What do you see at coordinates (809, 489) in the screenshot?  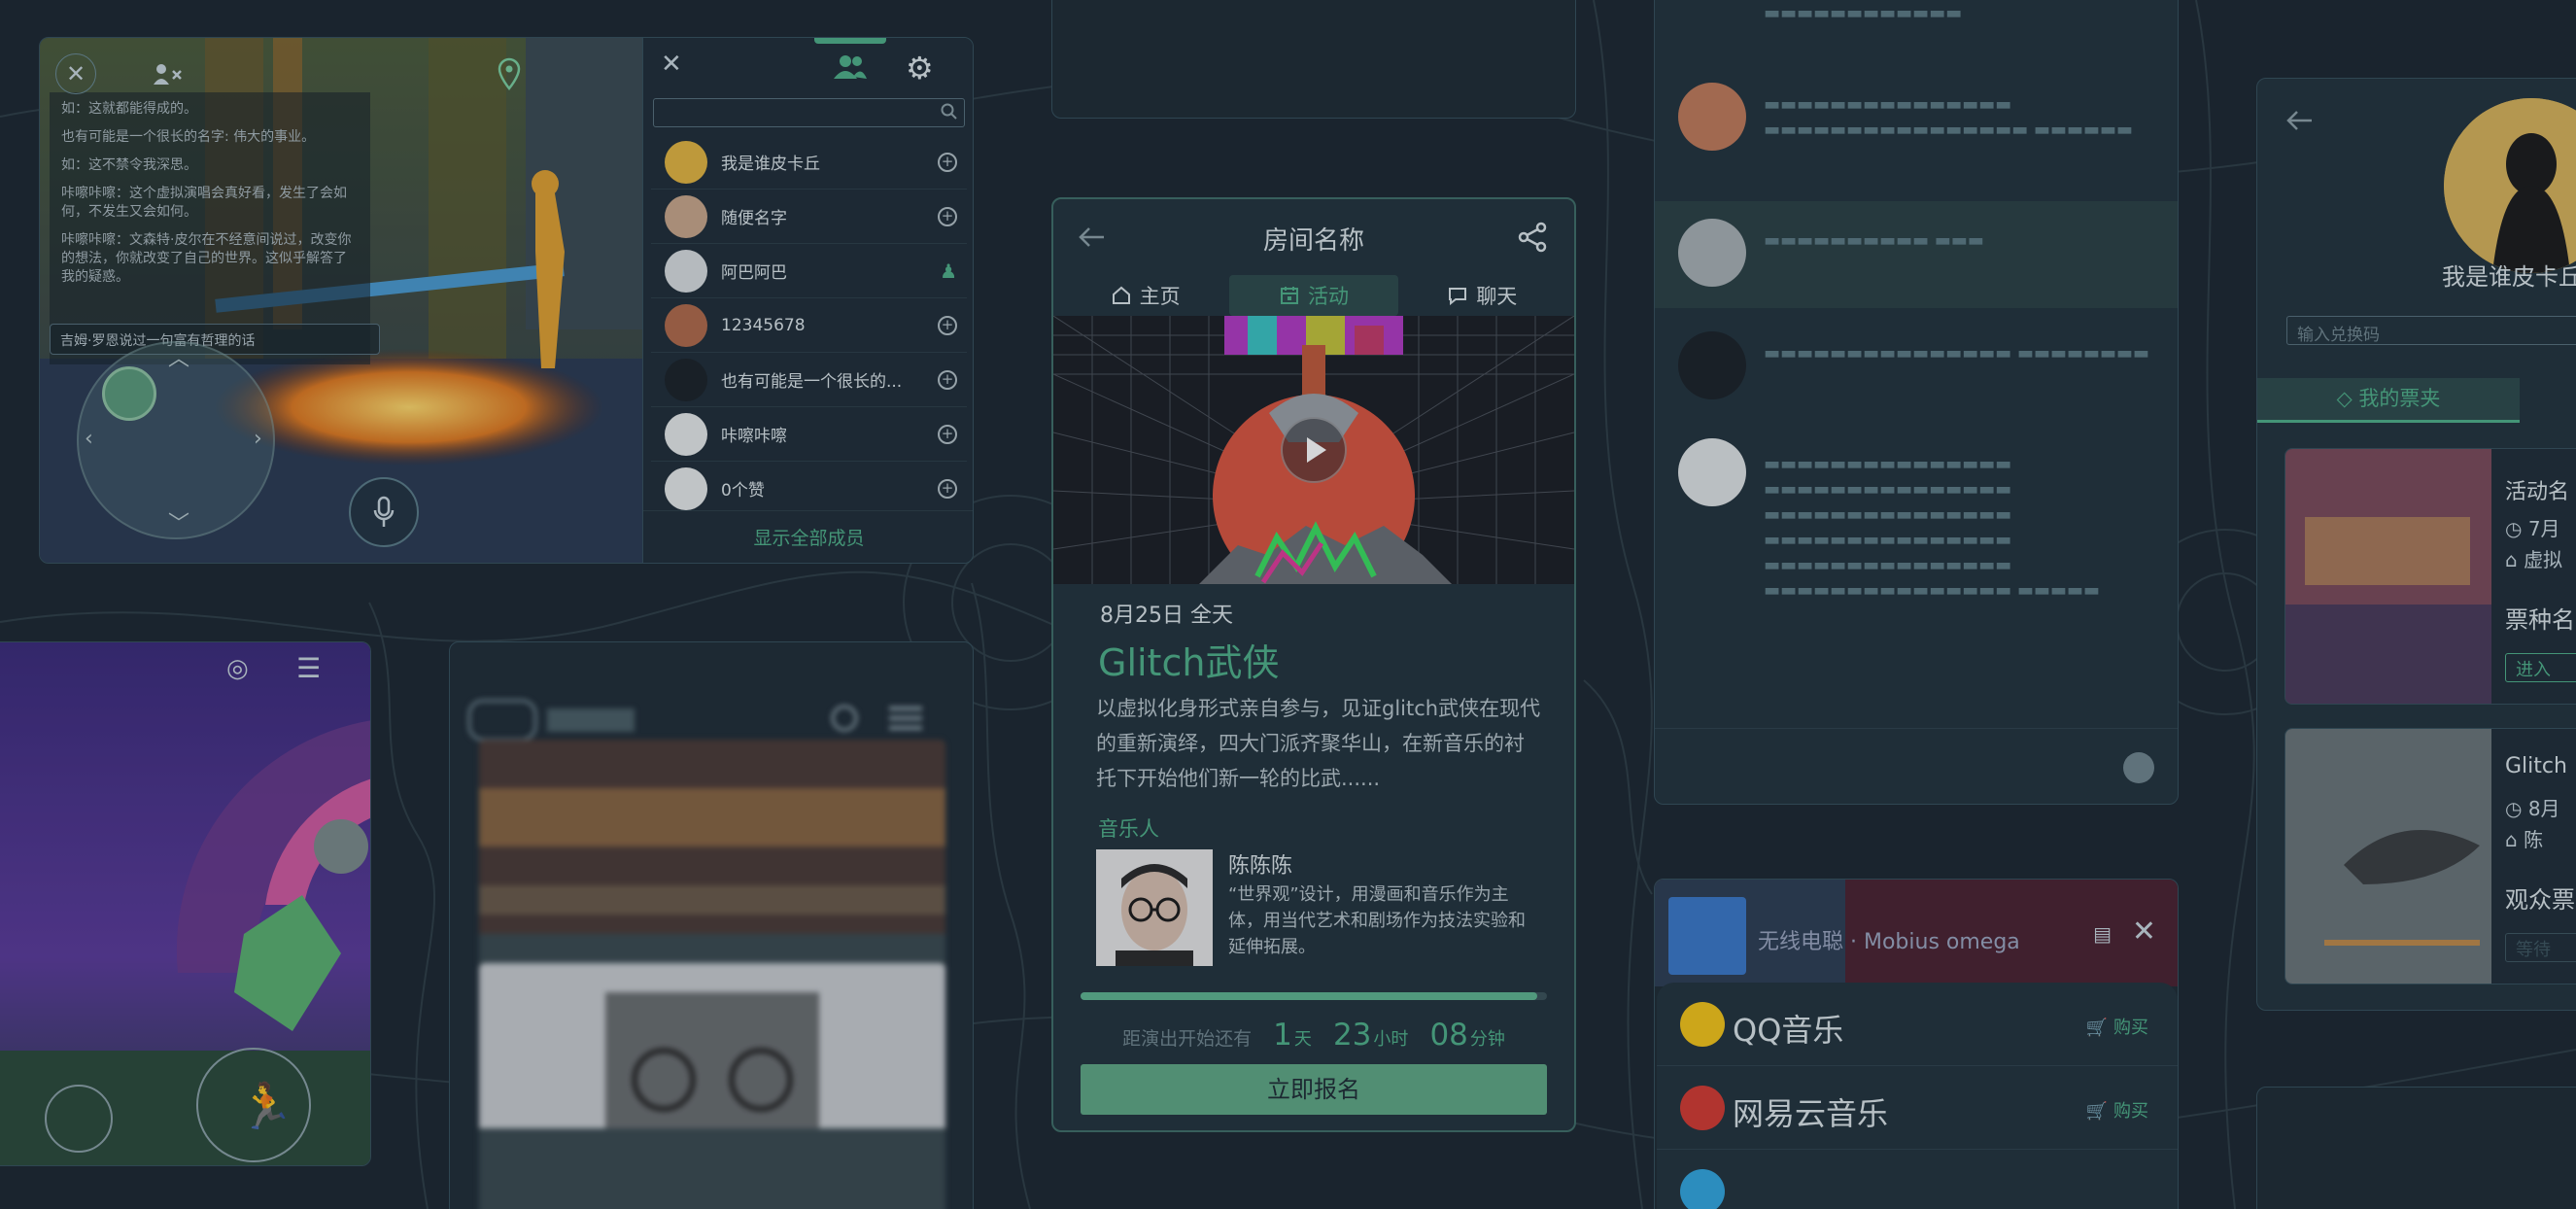 I see `member-row: 0个赞 +` at bounding box center [809, 489].